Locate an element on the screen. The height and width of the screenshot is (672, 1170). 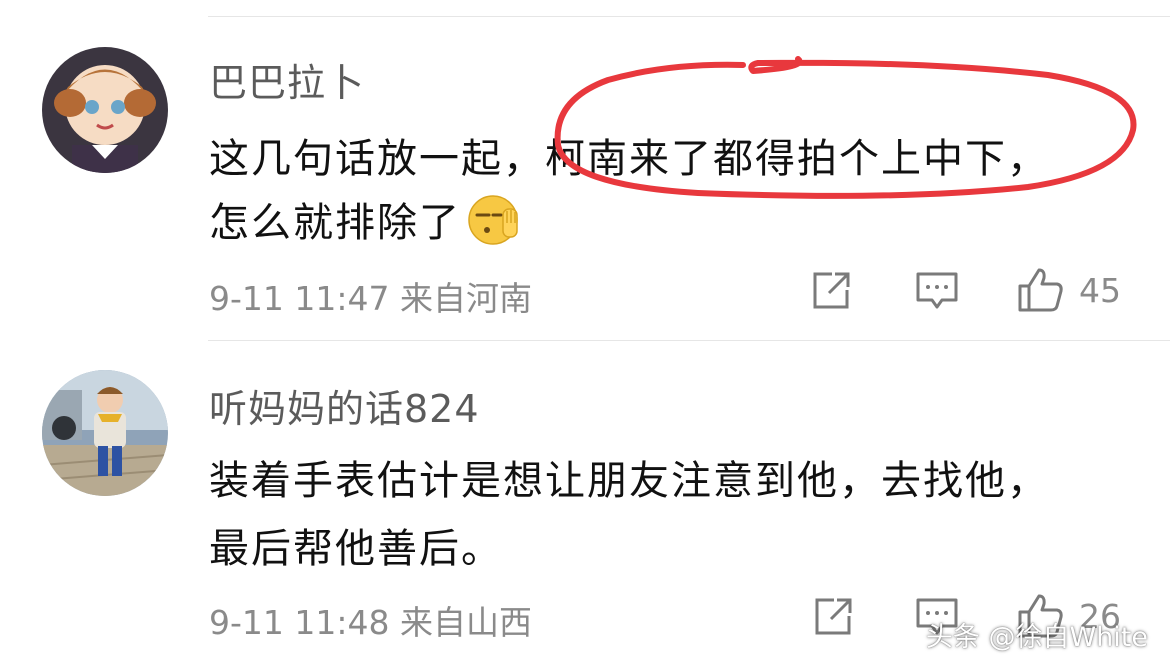
thumbs-up-icon is located at coordinates (1040, 290).